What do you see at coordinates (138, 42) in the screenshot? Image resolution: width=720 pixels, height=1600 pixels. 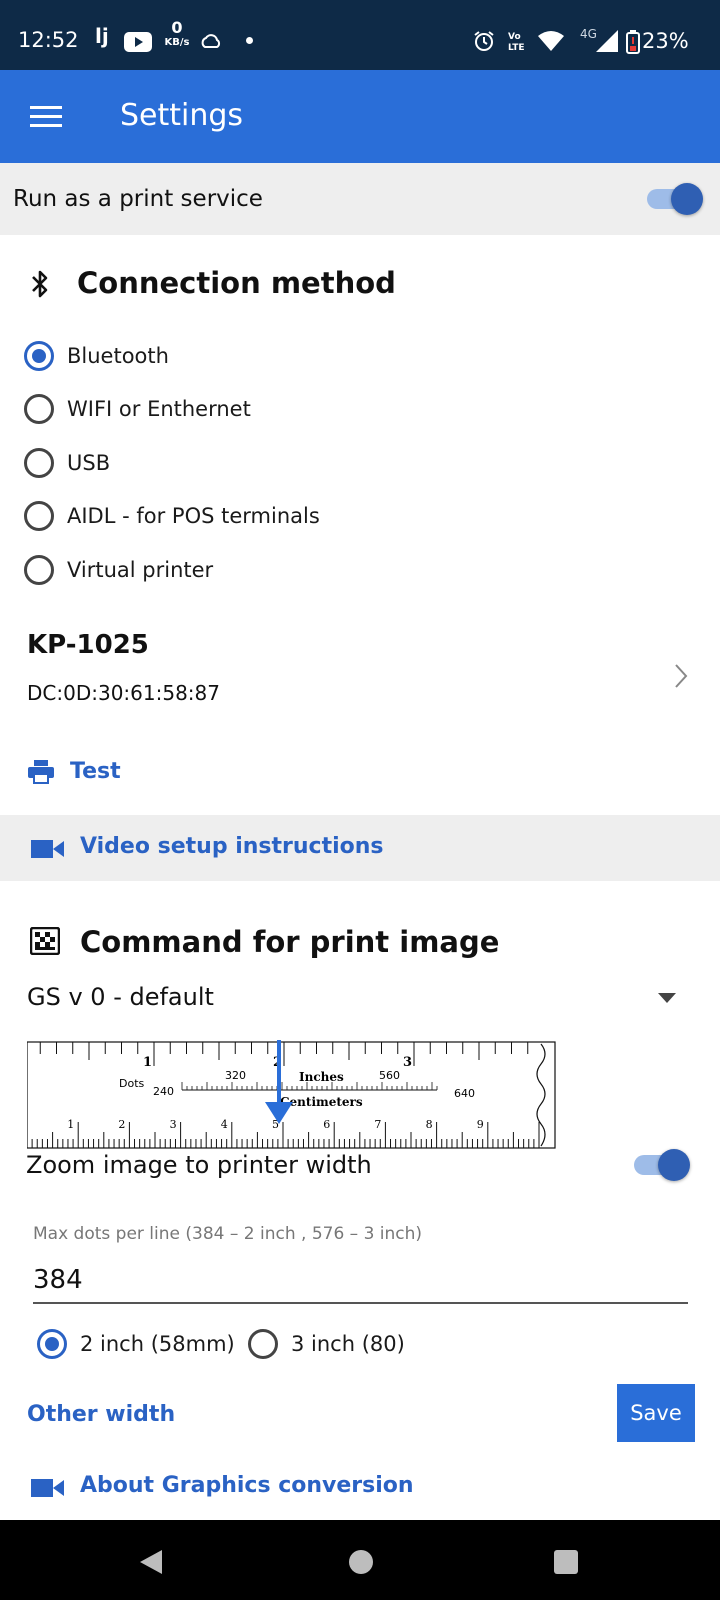 I see `youtube-icon` at bounding box center [138, 42].